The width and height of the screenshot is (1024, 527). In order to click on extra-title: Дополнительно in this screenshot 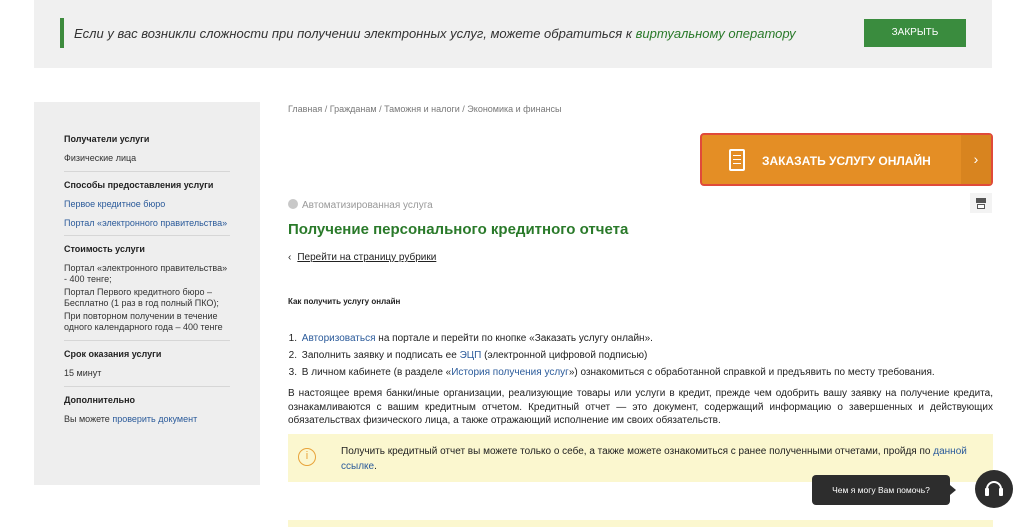, I will do `click(100, 400)`.